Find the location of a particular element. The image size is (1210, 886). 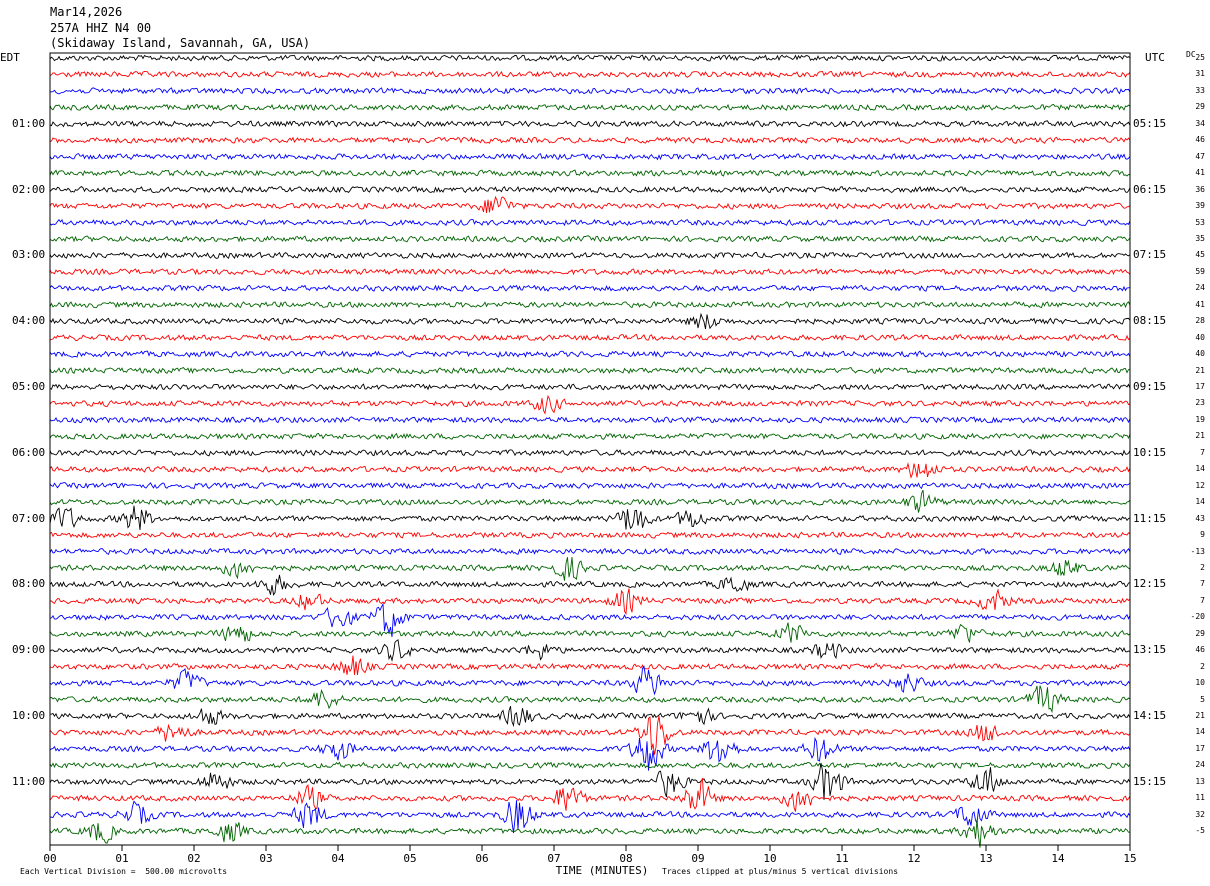

dc-offset: 23 is located at coordinates (1200, 403).